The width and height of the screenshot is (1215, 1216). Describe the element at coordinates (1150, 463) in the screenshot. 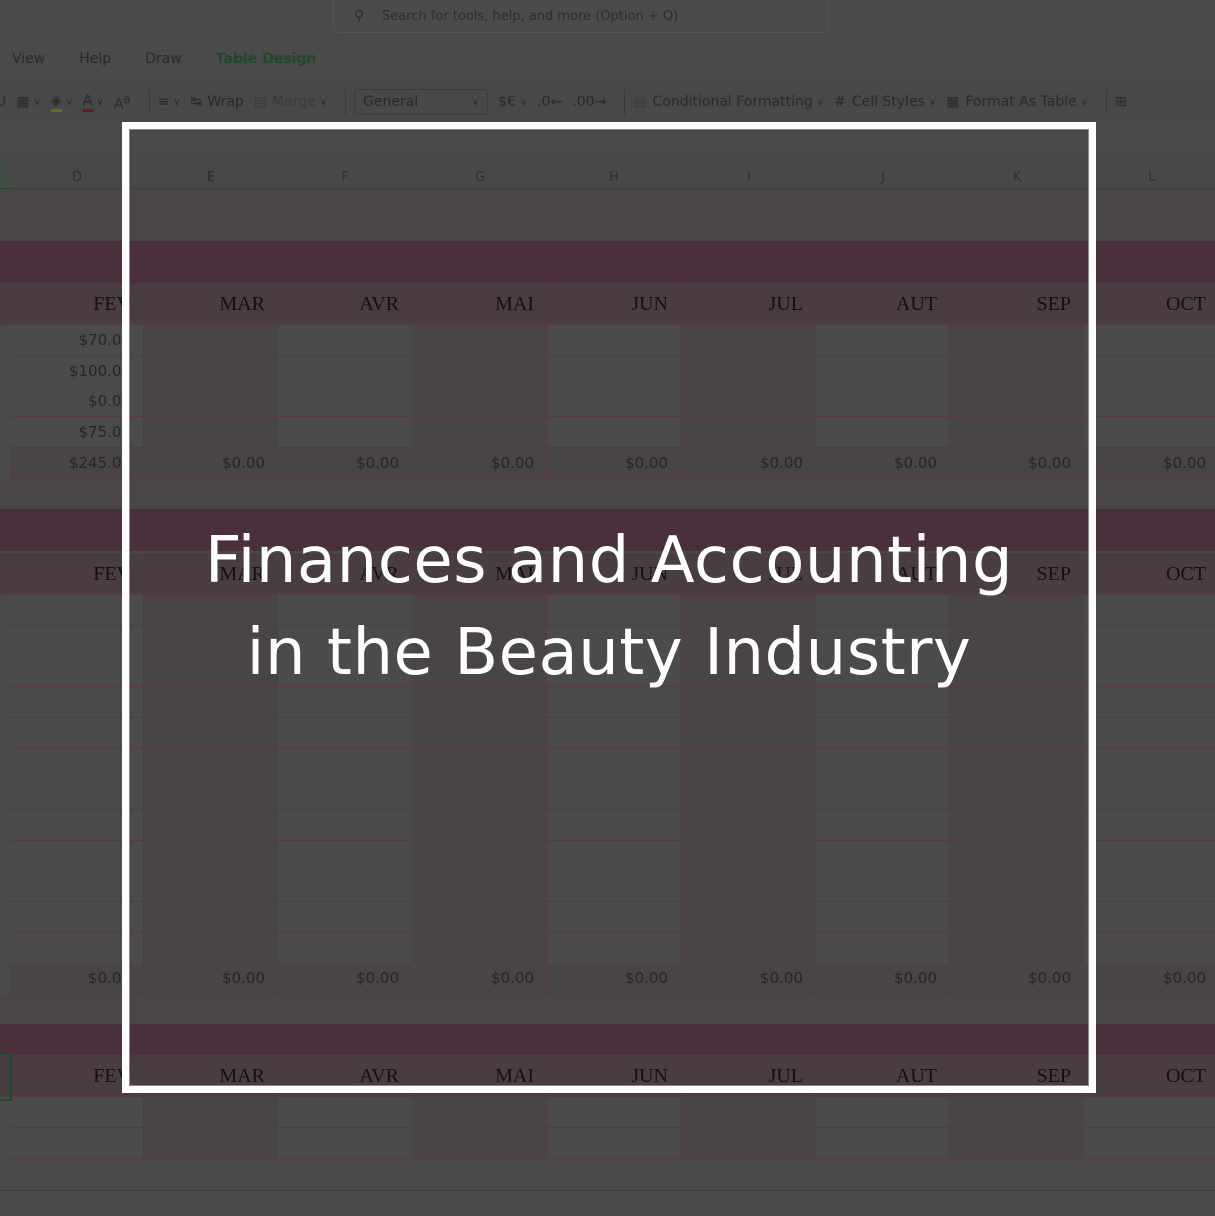

I see `table1-total-cell: $0.00` at that location.